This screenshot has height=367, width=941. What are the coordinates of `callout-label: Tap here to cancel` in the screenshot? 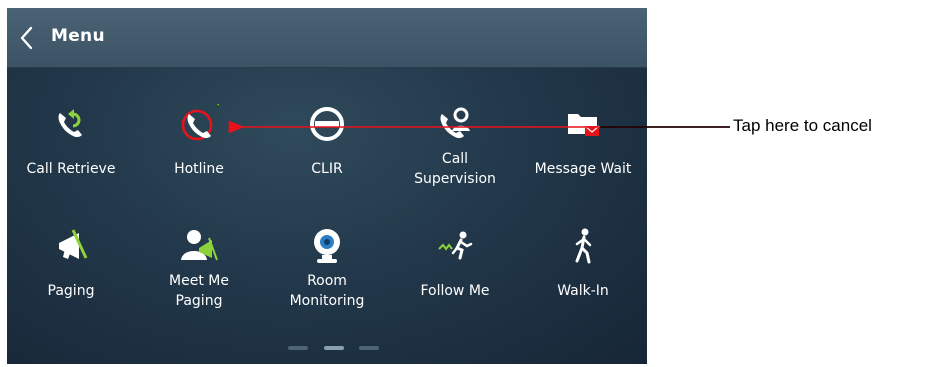 It's located at (802, 125).